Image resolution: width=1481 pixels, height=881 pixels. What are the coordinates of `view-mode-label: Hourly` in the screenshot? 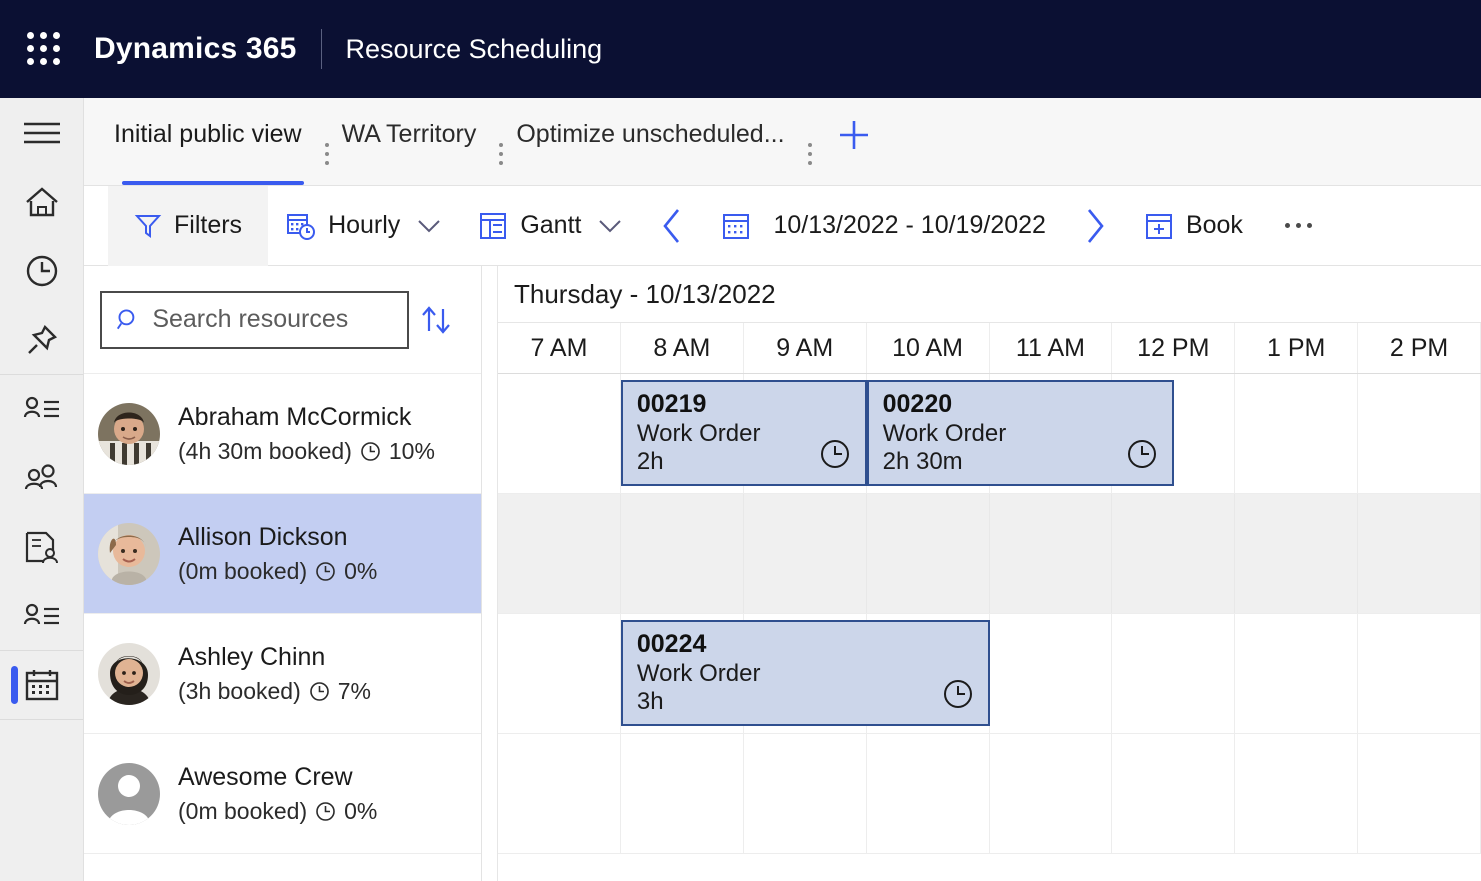 It's located at (364, 225).